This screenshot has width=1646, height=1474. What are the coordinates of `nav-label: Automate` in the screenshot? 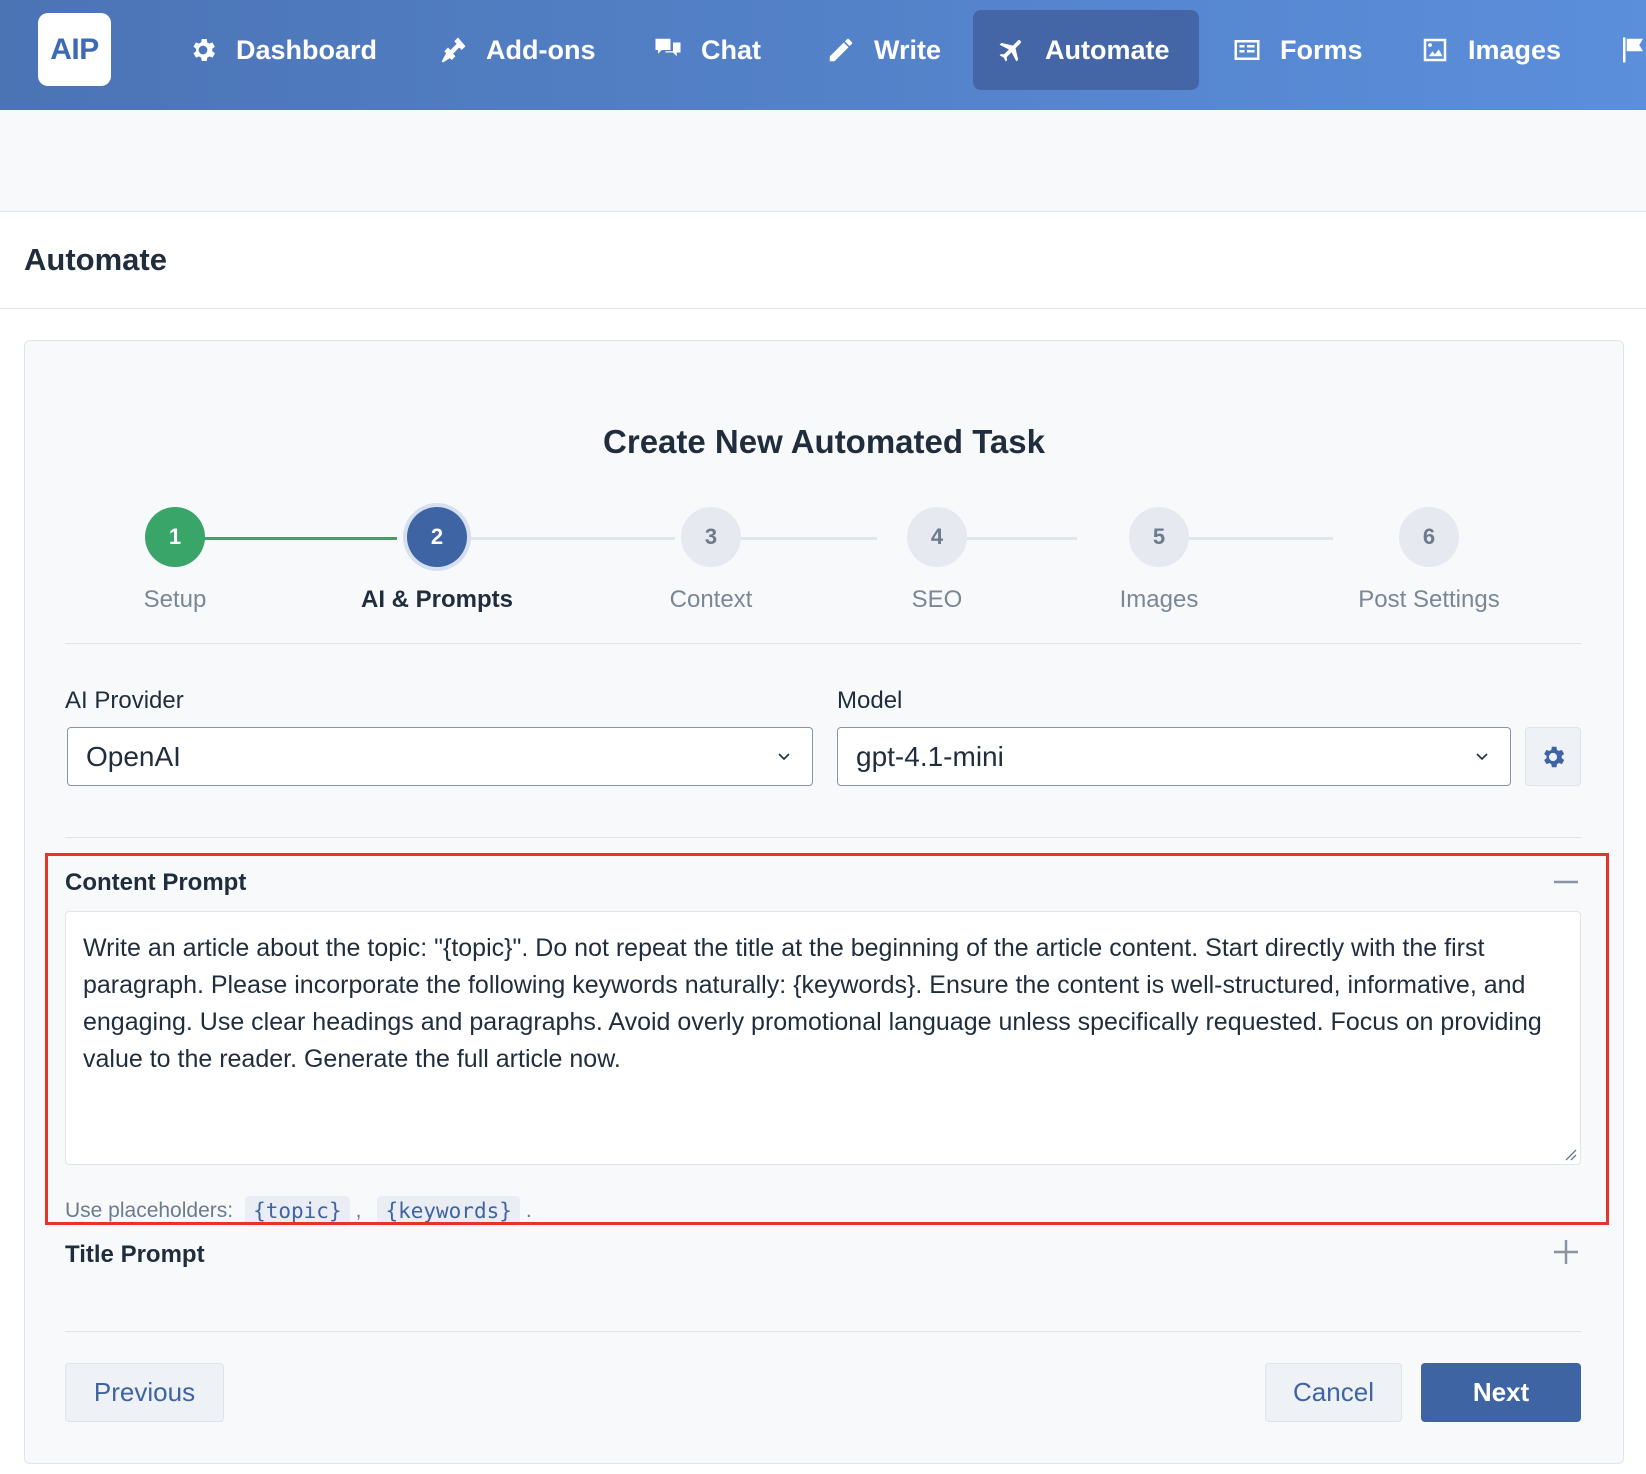 It's located at (1107, 49).